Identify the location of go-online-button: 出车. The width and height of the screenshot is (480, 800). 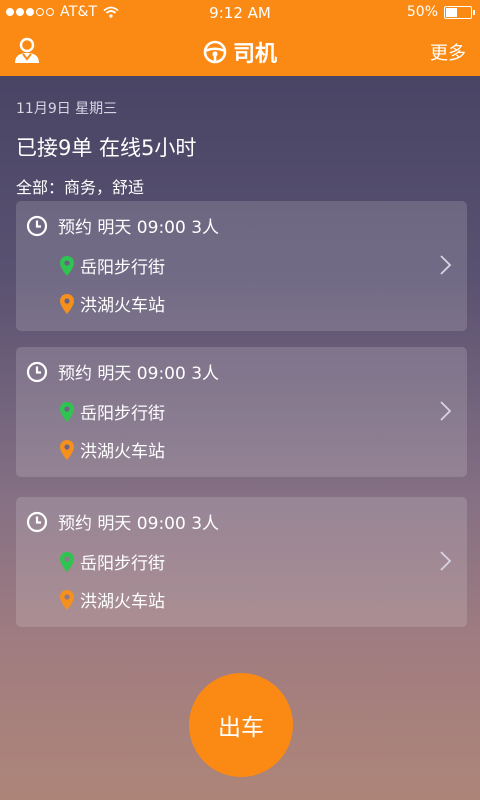
(241, 725).